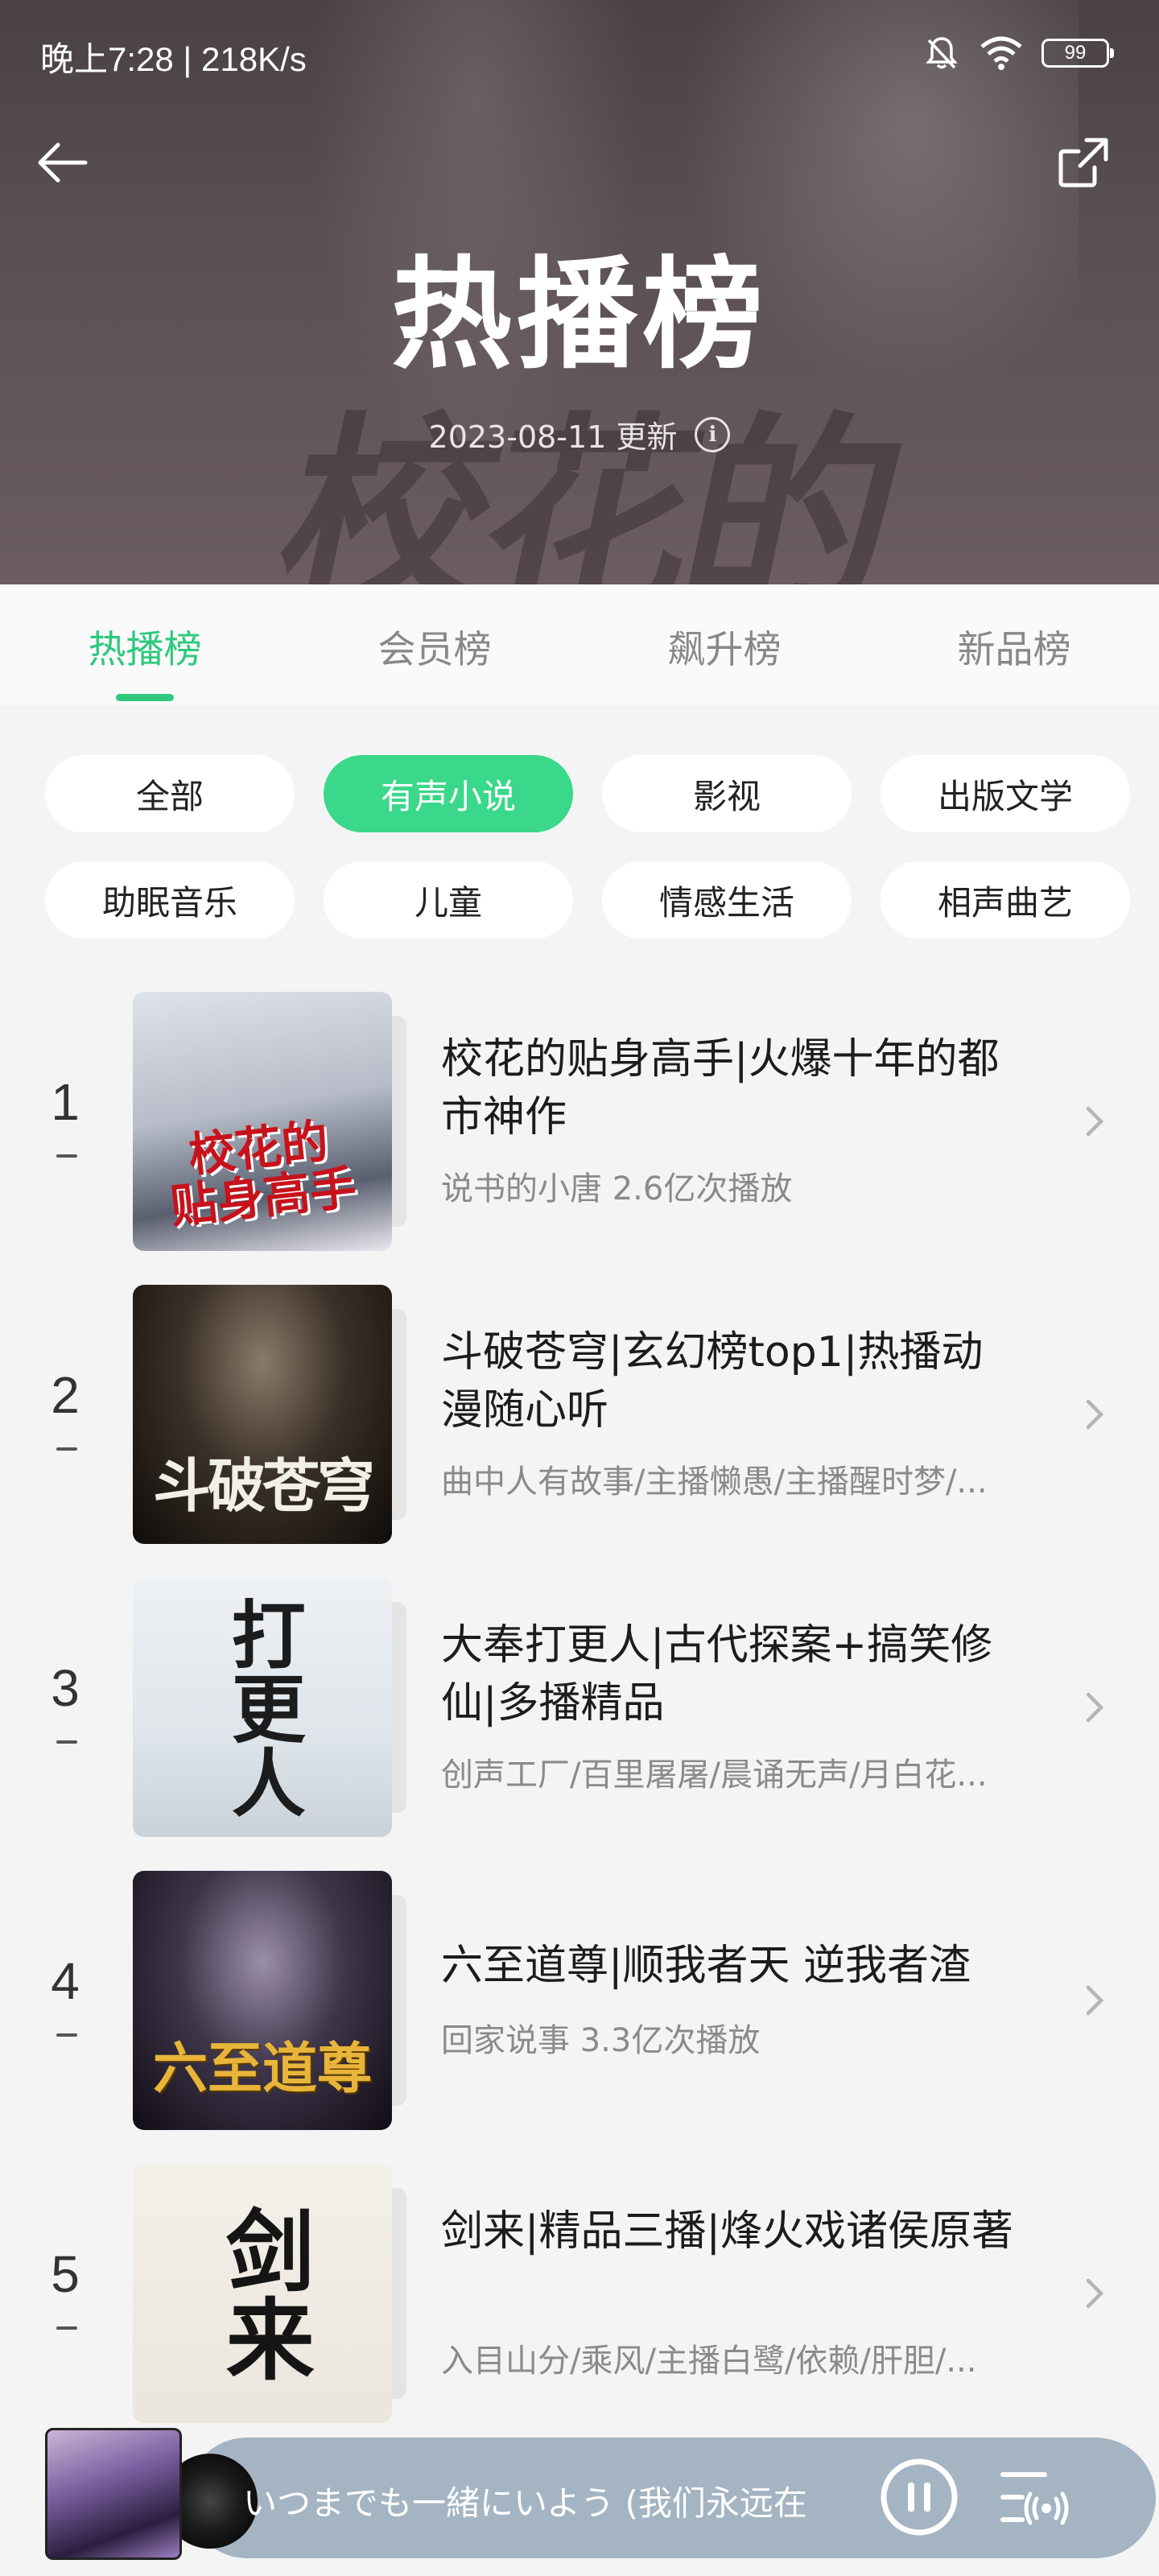 The image size is (1159, 2576). I want to click on status-icons: 99, so click(1018, 53).